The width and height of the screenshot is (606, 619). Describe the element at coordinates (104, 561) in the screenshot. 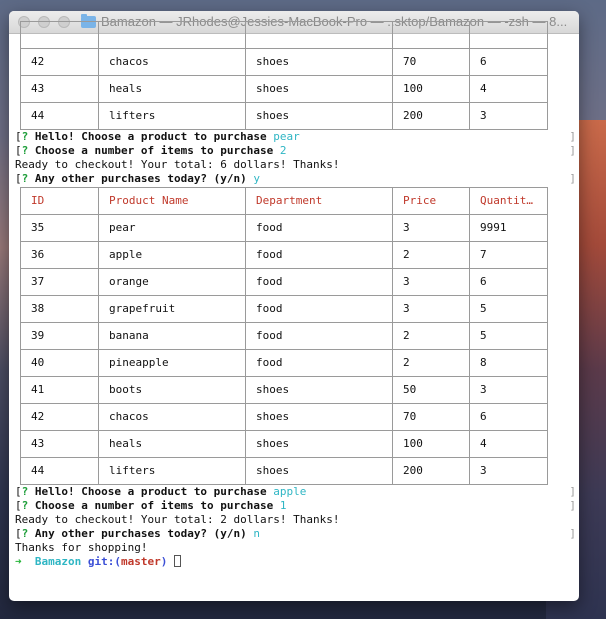

I see `git-label: git:(` at that location.